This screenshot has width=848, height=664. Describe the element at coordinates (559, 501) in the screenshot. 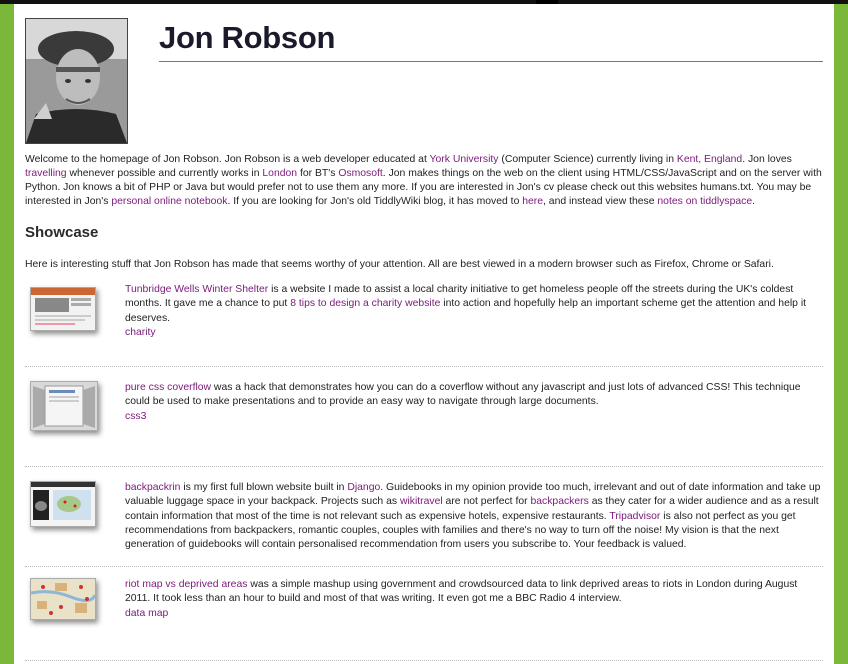

I see `link-backpackers: backpackers` at that location.